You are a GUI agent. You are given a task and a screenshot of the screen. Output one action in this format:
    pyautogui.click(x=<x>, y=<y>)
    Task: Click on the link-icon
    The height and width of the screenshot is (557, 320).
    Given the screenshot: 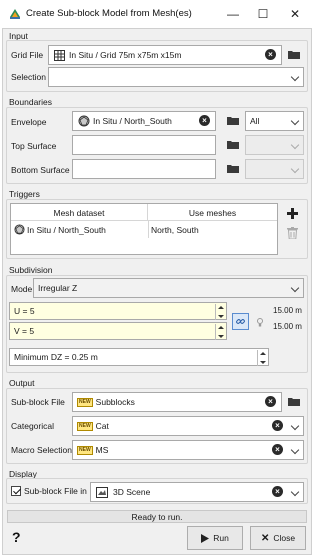 What is the action you would take?
    pyautogui.click(x=240, y=321)
    